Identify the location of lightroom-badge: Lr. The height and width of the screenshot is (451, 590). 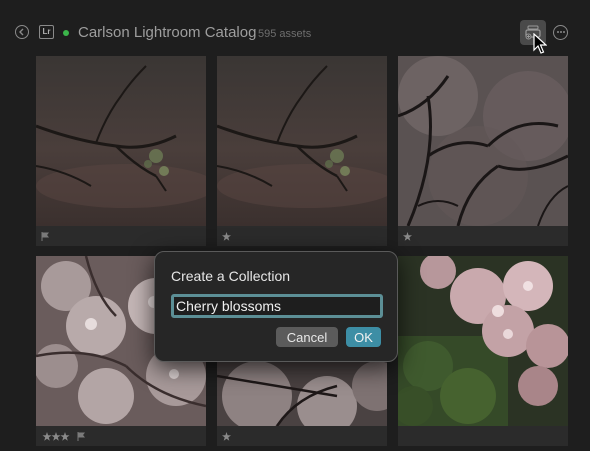
(46, 32).